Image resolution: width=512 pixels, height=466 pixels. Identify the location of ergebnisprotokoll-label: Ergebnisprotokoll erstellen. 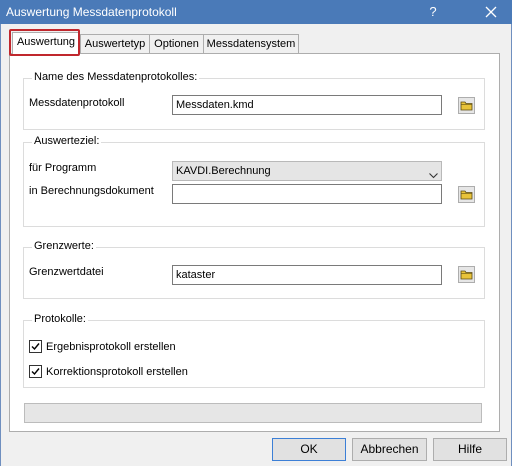
(111, 347).